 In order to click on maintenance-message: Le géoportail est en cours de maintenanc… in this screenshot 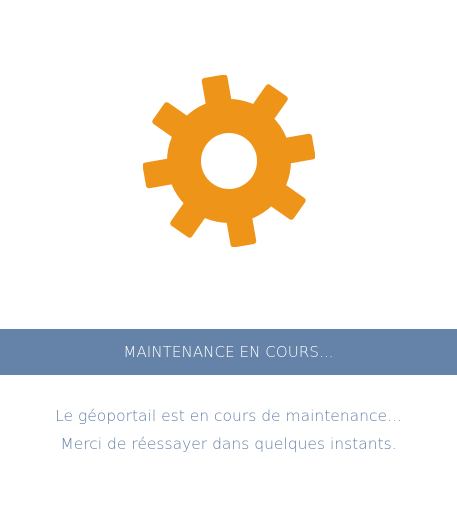, I will do `click(228, 430)`.